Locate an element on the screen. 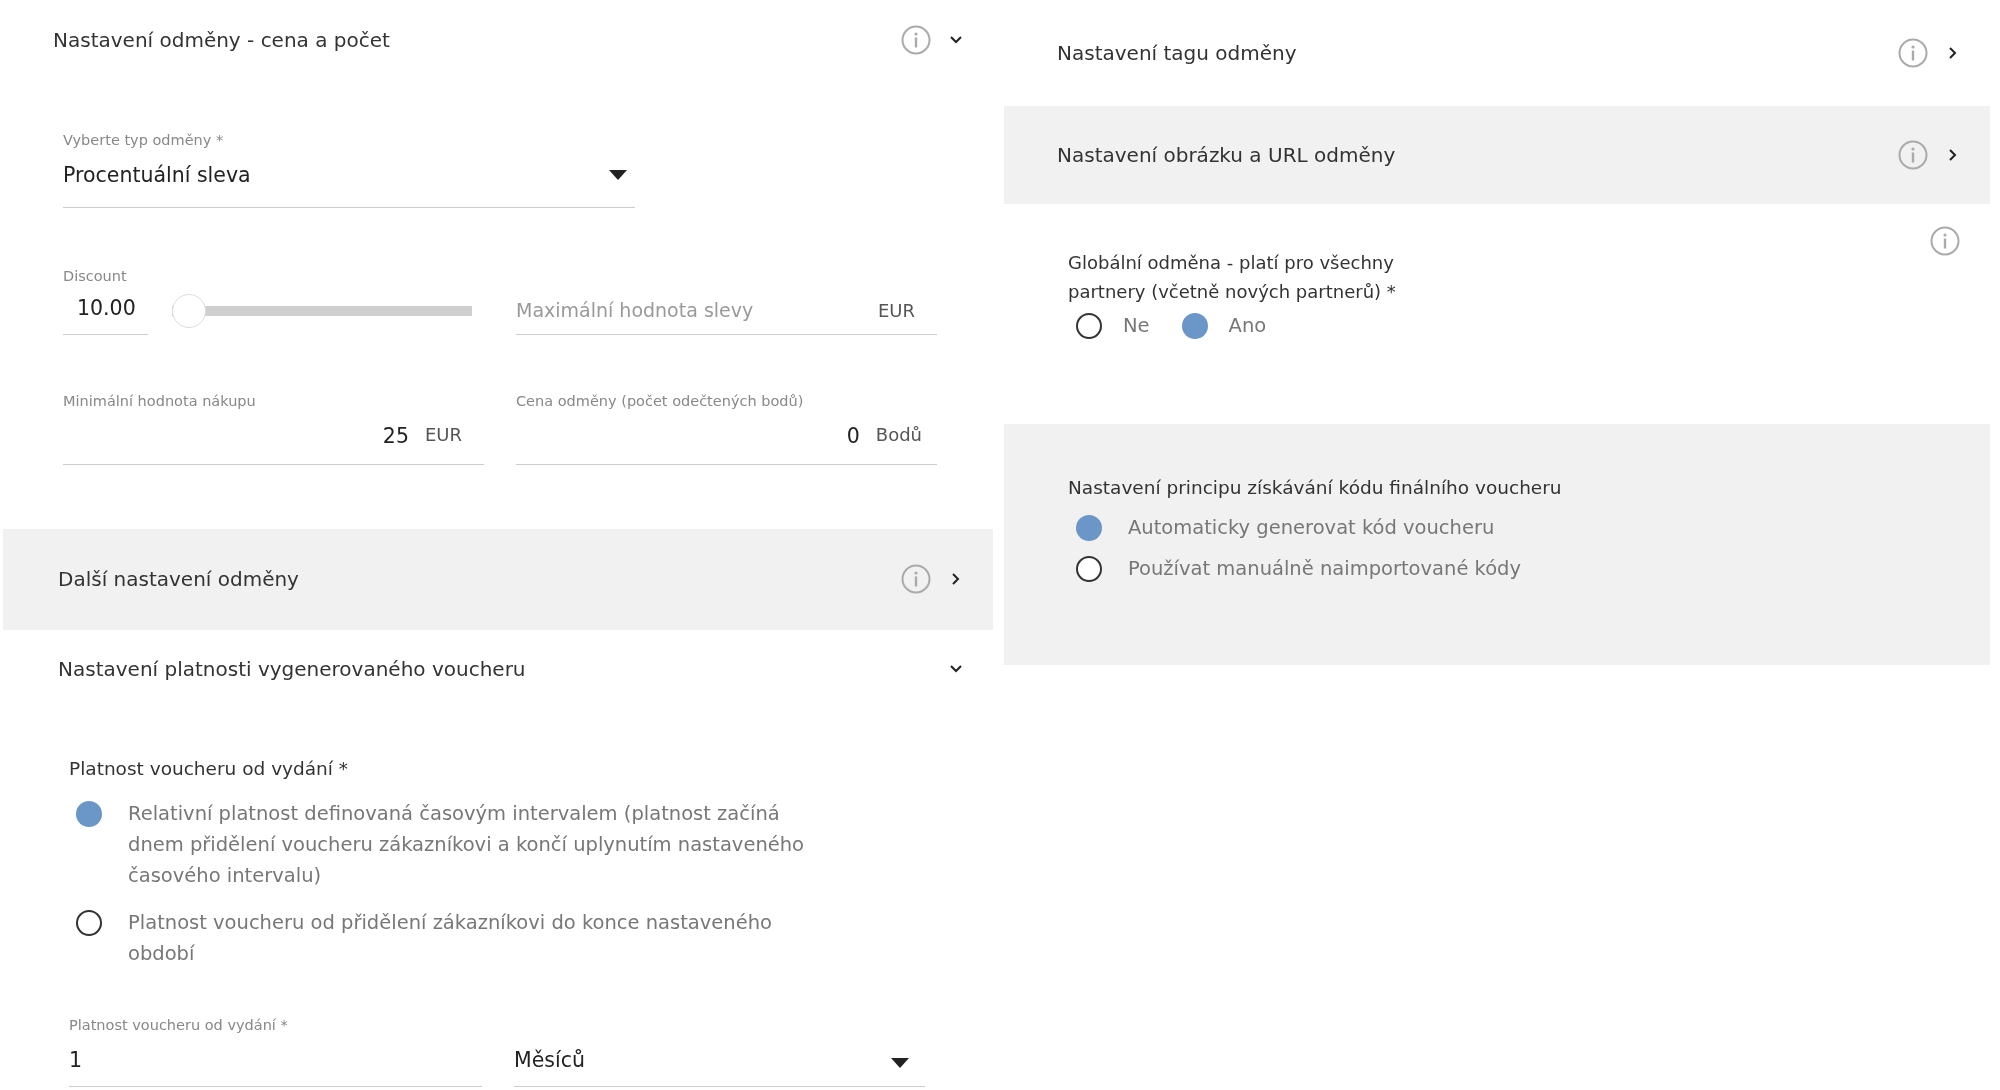 The height and width of the screenshot is (1090, 2000). section-title: Nastavení odměny - cena a počet is located at coordinates (477, 40).